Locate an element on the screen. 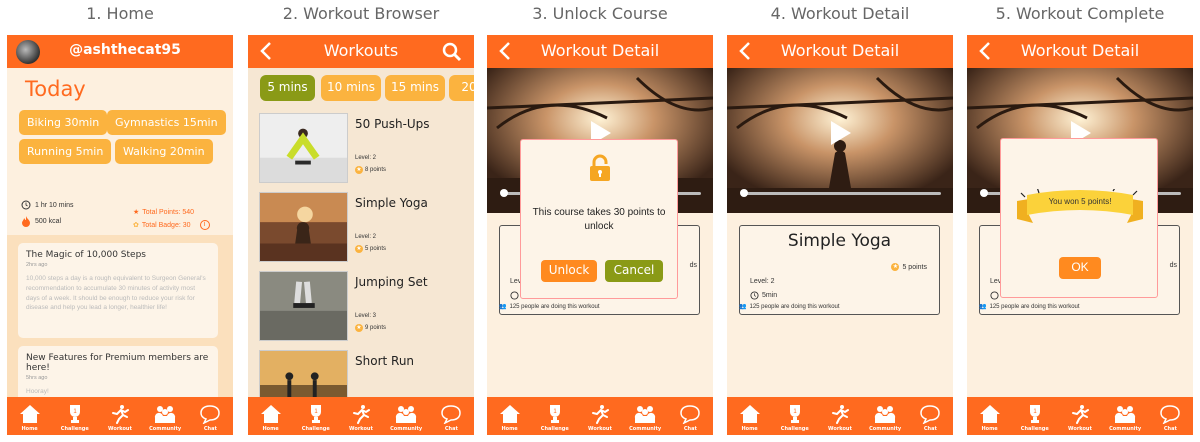  duration-stat: 1 hr 10 mins is located at coordinates (47, 205).